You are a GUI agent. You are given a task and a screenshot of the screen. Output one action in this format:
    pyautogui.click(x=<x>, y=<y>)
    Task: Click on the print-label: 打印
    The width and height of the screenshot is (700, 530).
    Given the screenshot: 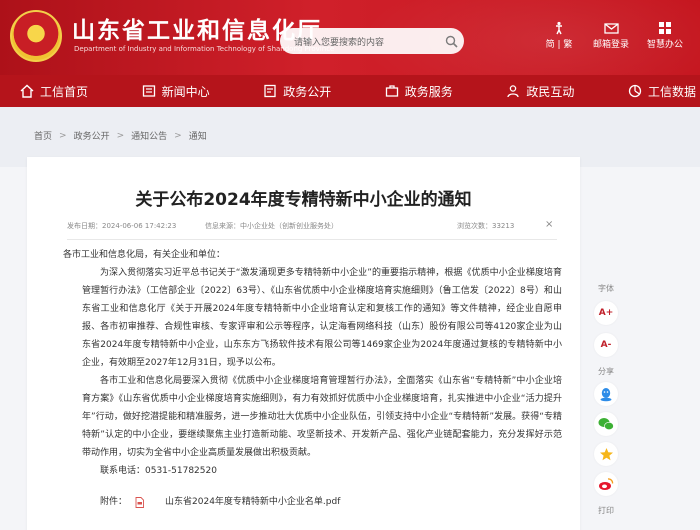 What is the action you would take?
    pyautogui.click(x=606, y=510)
    